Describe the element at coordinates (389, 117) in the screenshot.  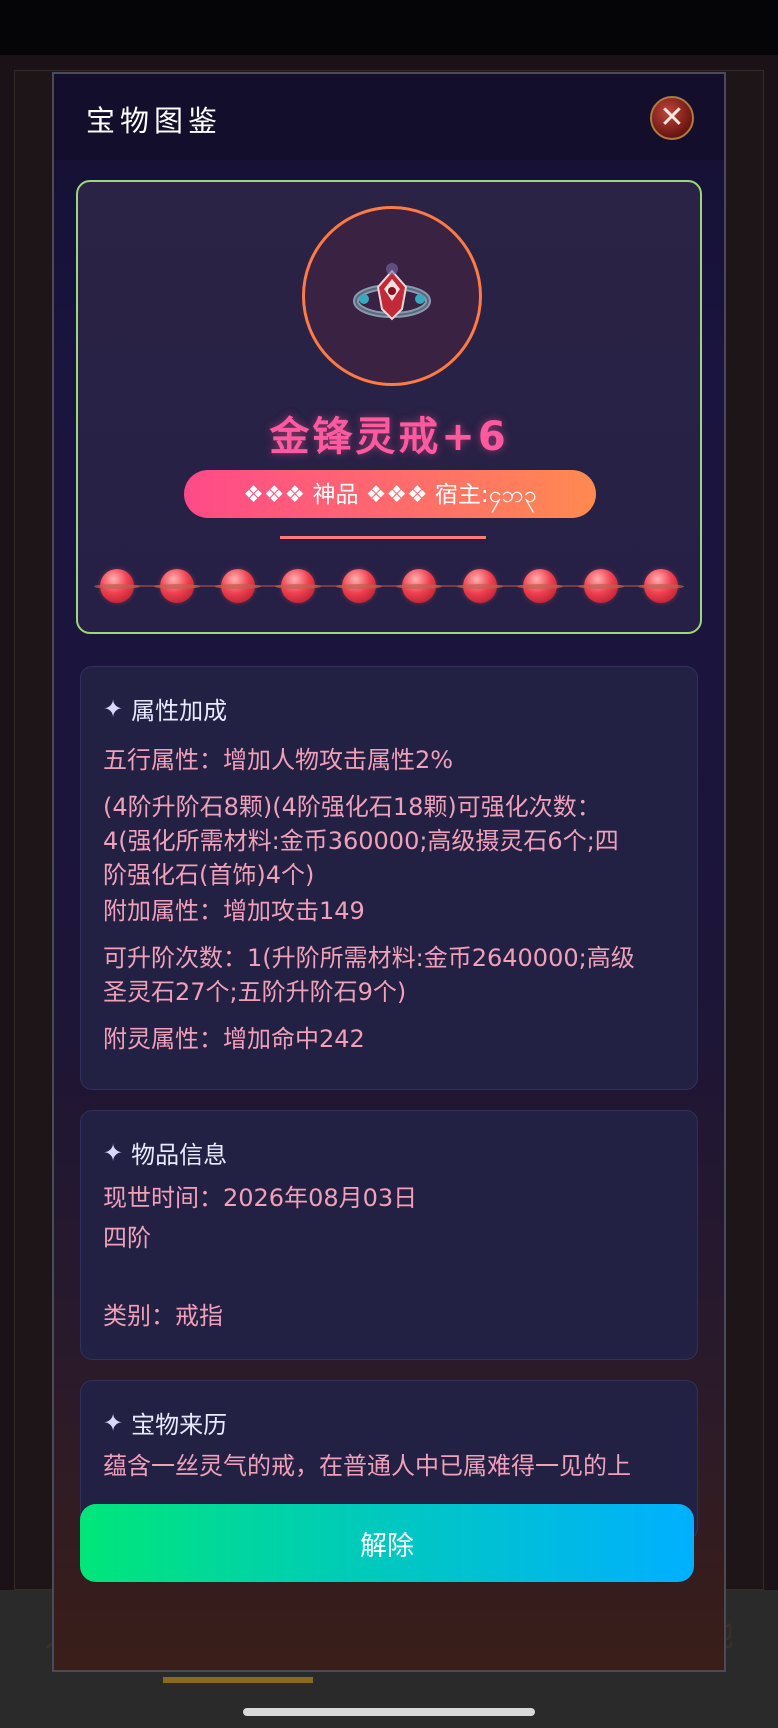
I see `modal-header: 宝物图鉴 ✕` at that location.